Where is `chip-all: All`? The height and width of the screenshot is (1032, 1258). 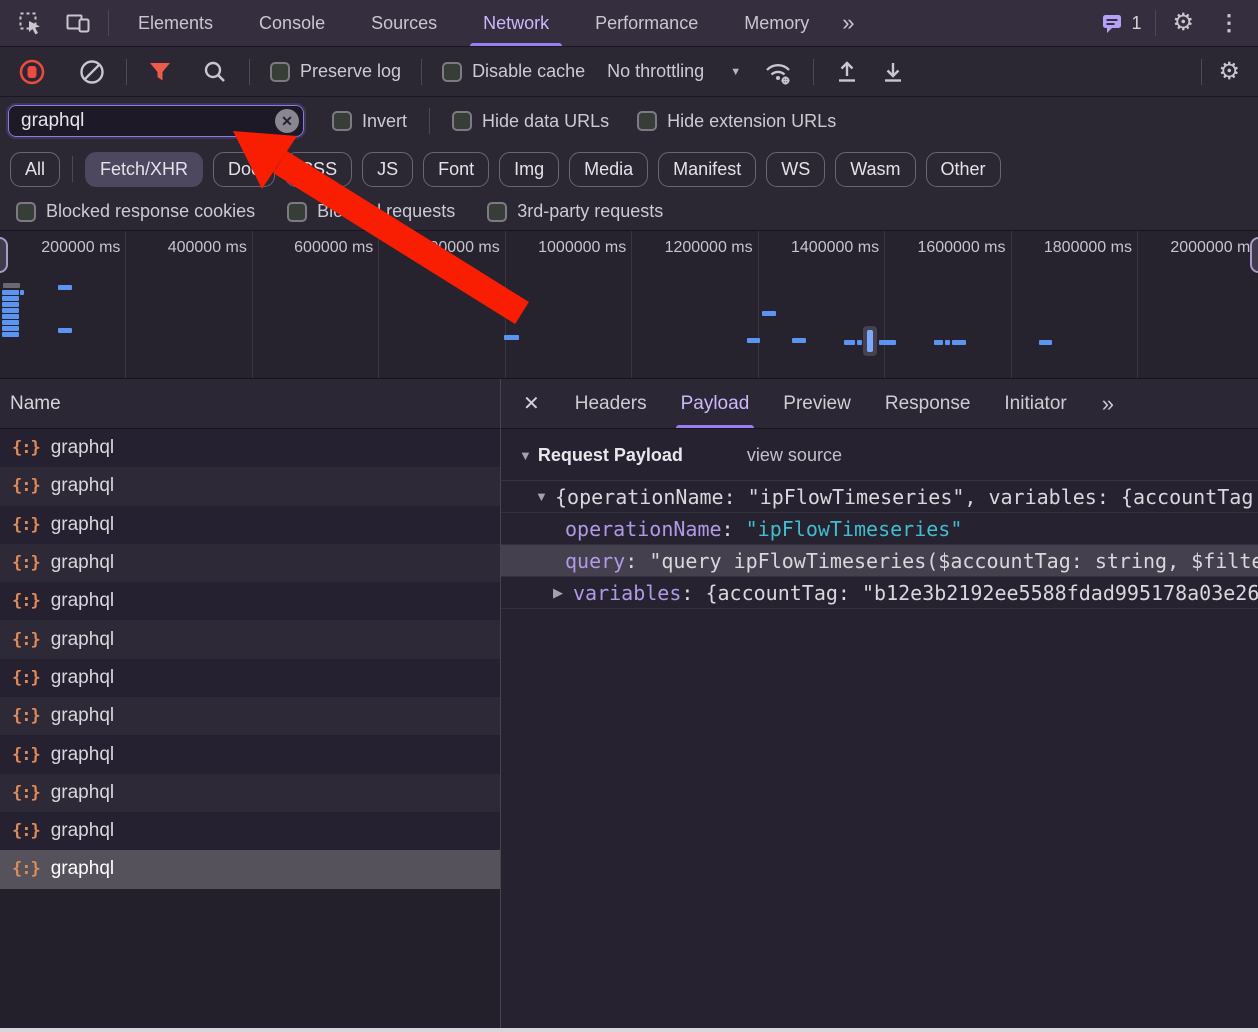 chip-all: All is located at coordinates (35, 169).